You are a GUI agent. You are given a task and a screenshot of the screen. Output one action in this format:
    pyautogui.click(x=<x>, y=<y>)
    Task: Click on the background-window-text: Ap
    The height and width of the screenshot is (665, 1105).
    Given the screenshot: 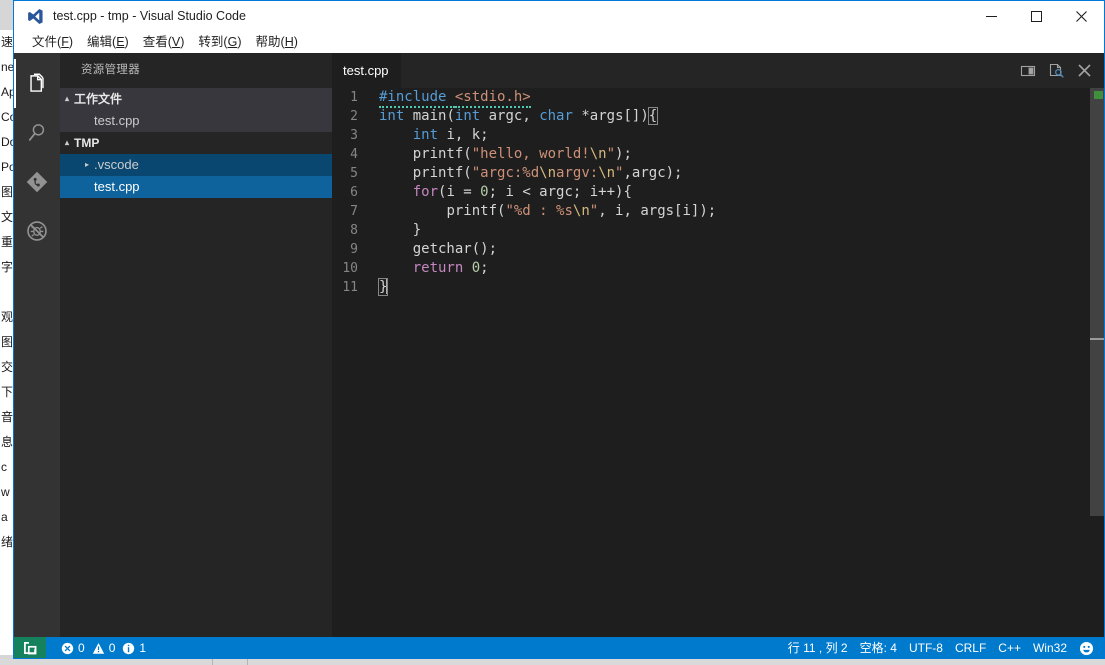 What is the action you would take?
    pyautogui.click(x=7, y=92)
    